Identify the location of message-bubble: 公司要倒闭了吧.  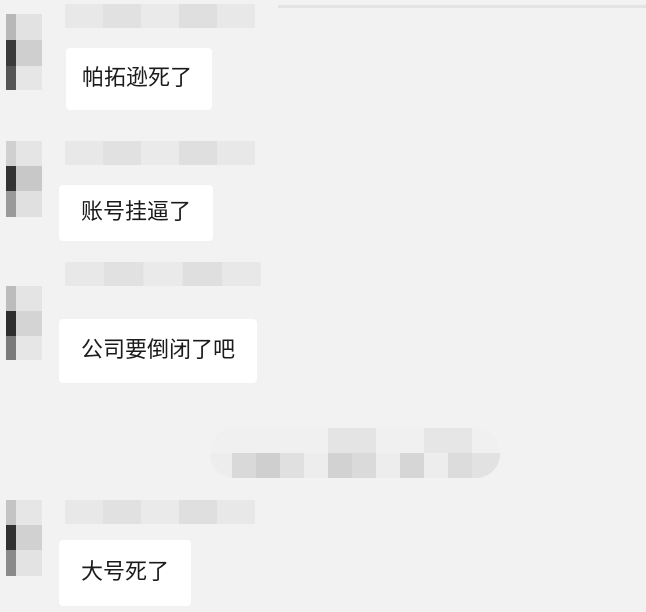
(158, 351).